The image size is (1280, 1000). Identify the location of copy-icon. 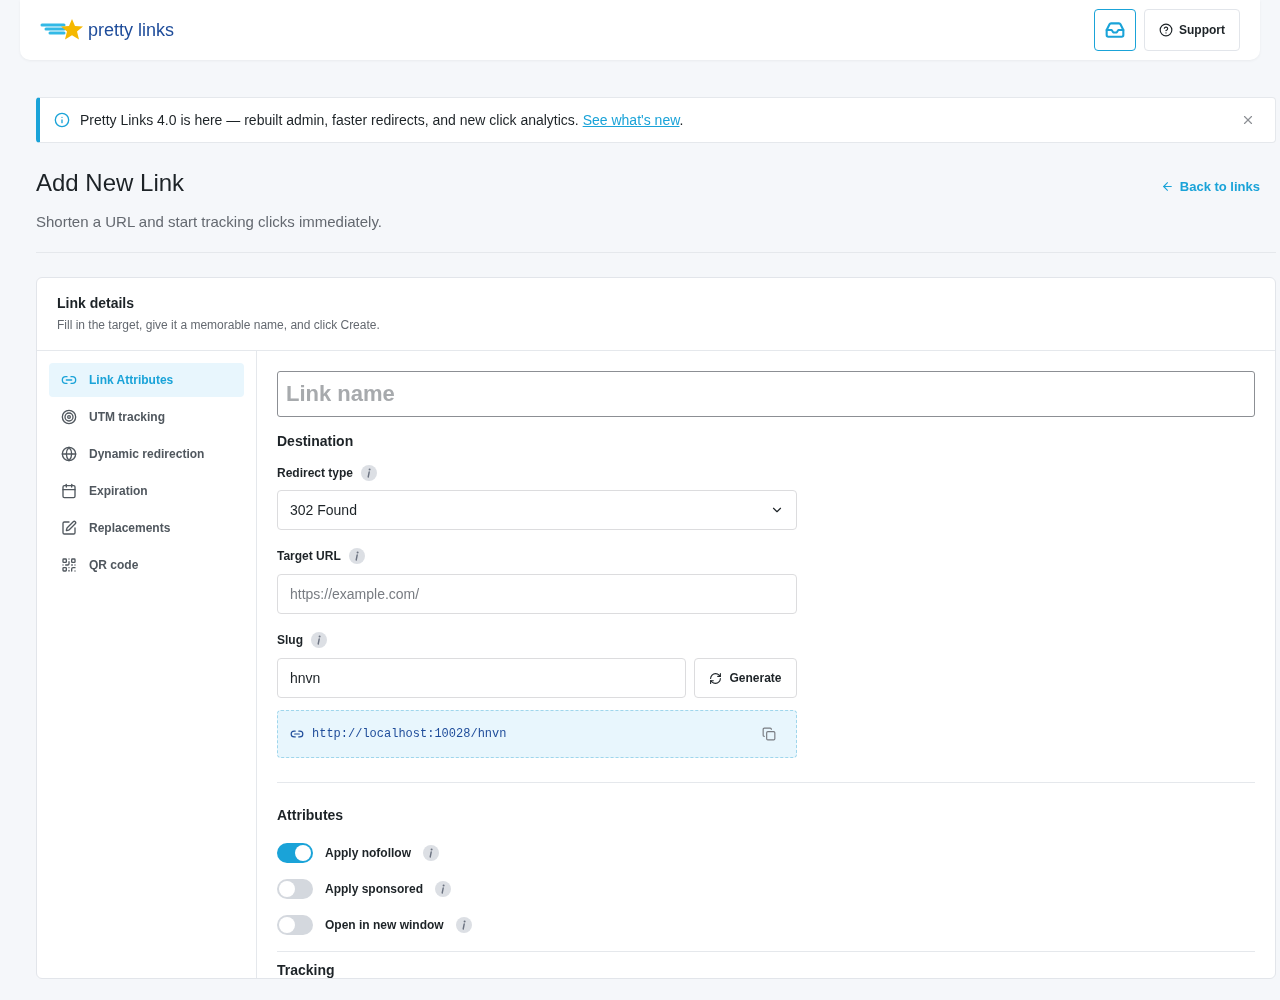
(769, 734).